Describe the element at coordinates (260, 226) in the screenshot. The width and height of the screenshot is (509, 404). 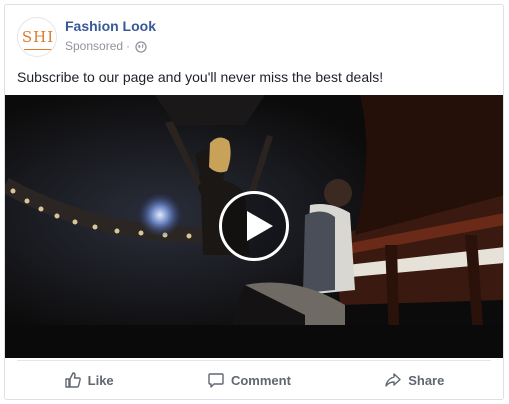
I see `play-icon` at that location.